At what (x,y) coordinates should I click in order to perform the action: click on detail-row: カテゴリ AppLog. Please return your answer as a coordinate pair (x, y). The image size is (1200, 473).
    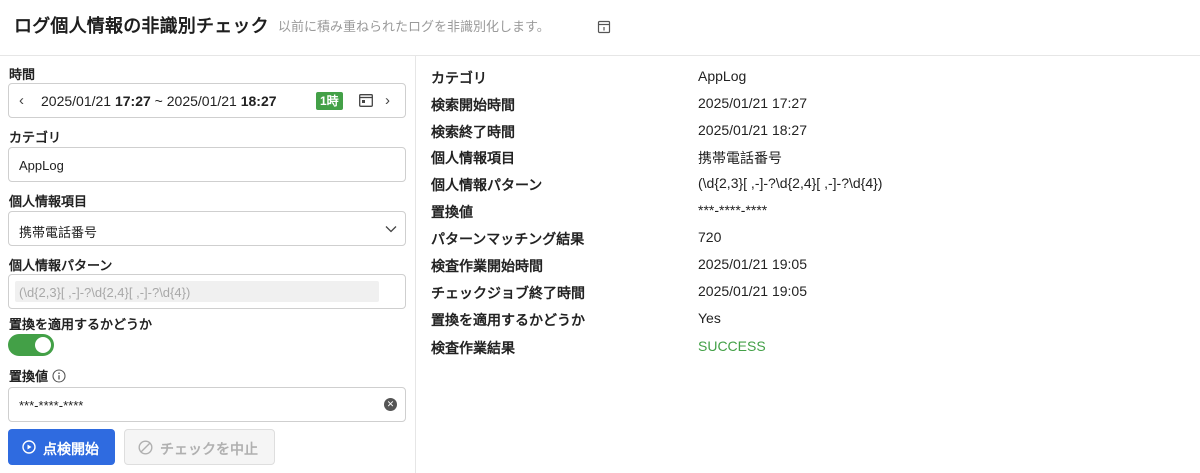
    Looking at the image, I should click on (811, 78).